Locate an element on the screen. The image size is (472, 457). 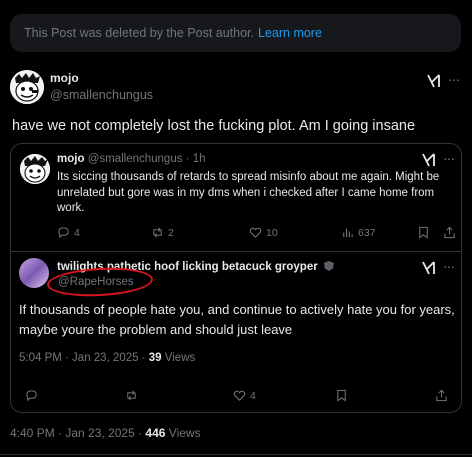
like-count: 10 is located at coordinates (272, 232).